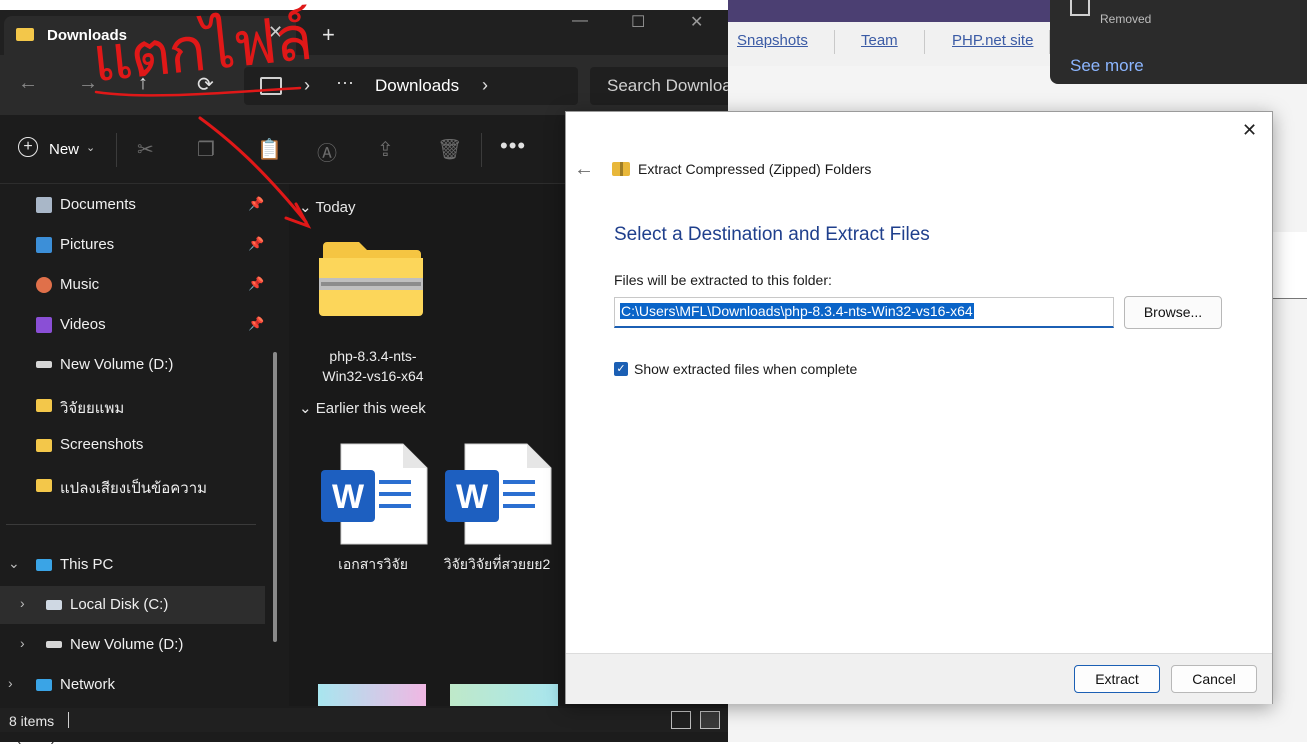  What do you see at coordinates (44, 565) in the screenshot?
I see `computer-icon` at bounding box center [44, 565].